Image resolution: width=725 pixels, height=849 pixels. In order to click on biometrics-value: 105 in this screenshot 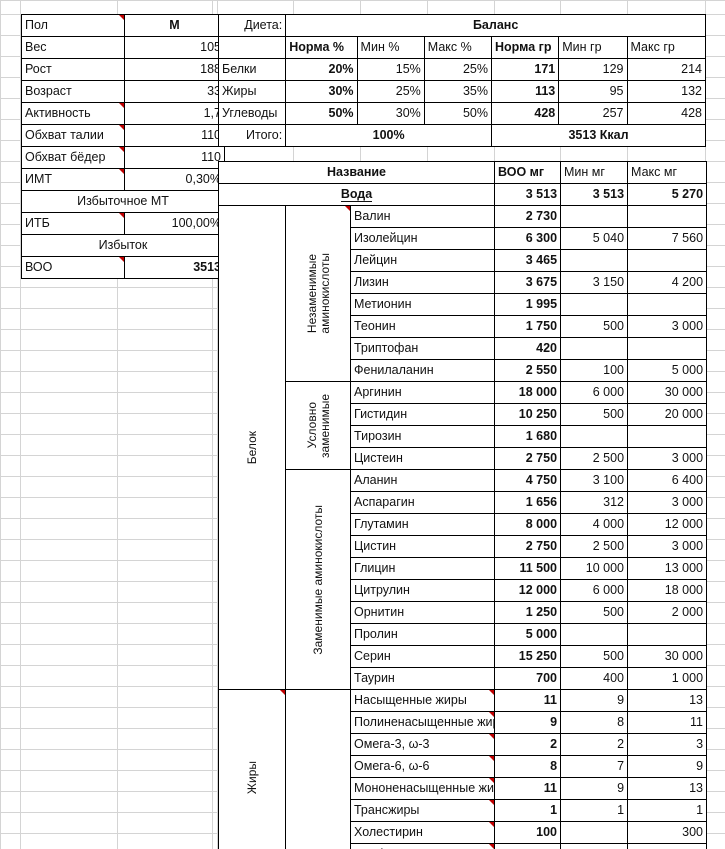, I will do `click(174, 47)`.